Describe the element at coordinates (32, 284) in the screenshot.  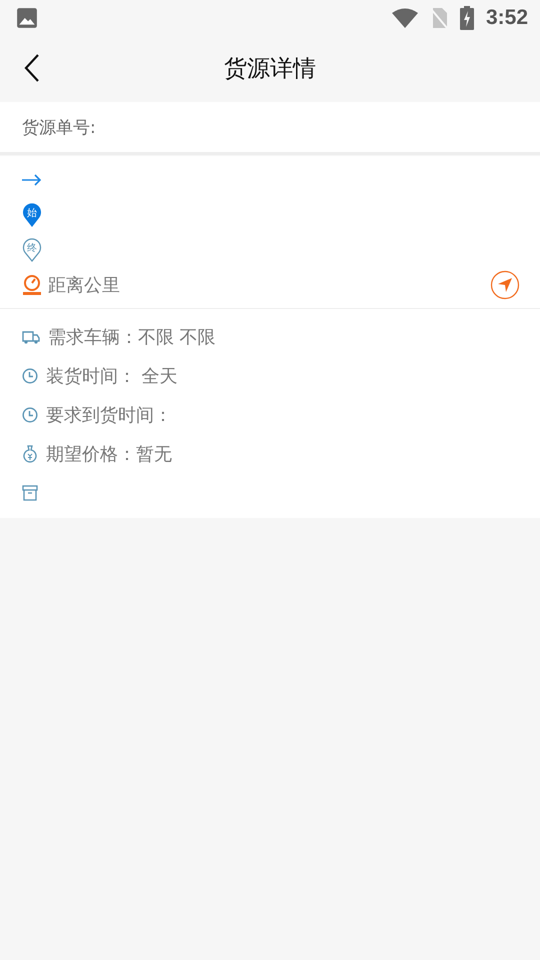
I see `gauge-icon` at that location.